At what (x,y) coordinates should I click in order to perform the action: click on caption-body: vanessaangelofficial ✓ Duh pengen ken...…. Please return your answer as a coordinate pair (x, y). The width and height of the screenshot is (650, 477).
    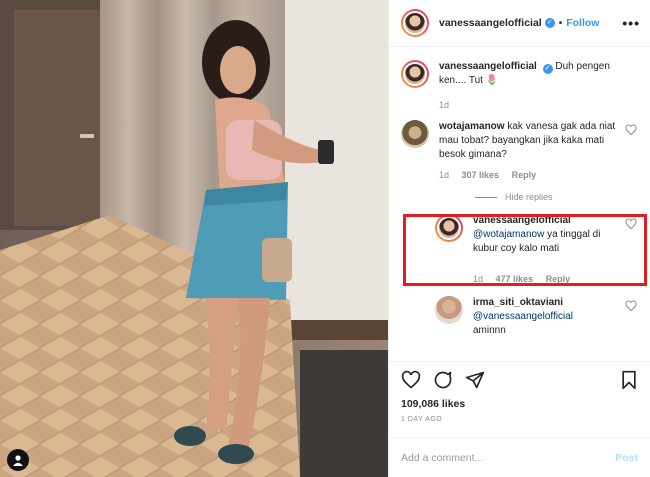
    Looking at the image, I should click on (538, 86).